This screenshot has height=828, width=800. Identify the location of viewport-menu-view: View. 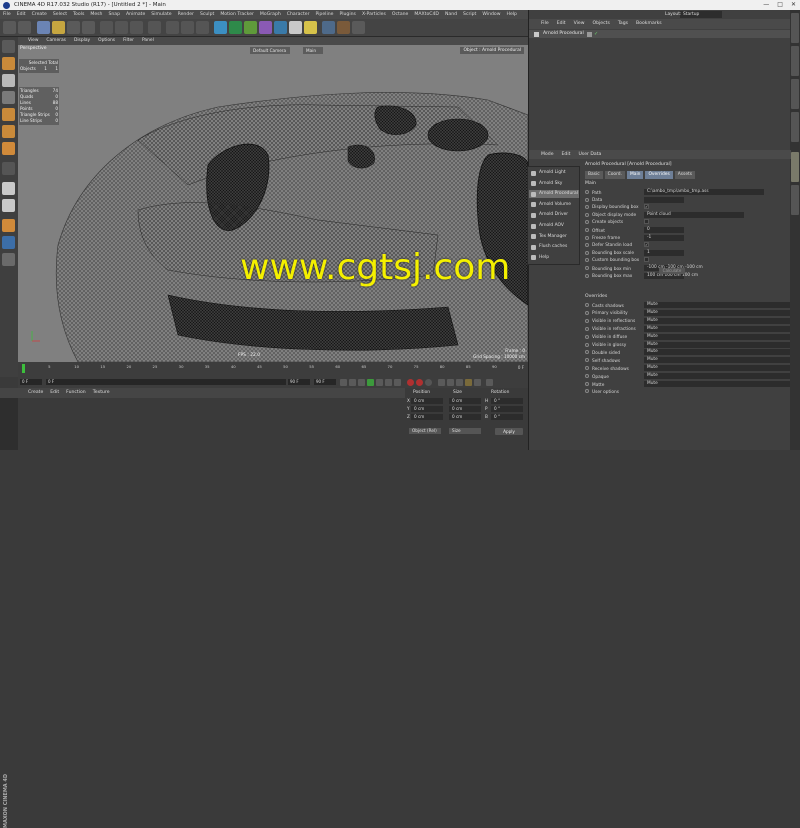
(33, 41).